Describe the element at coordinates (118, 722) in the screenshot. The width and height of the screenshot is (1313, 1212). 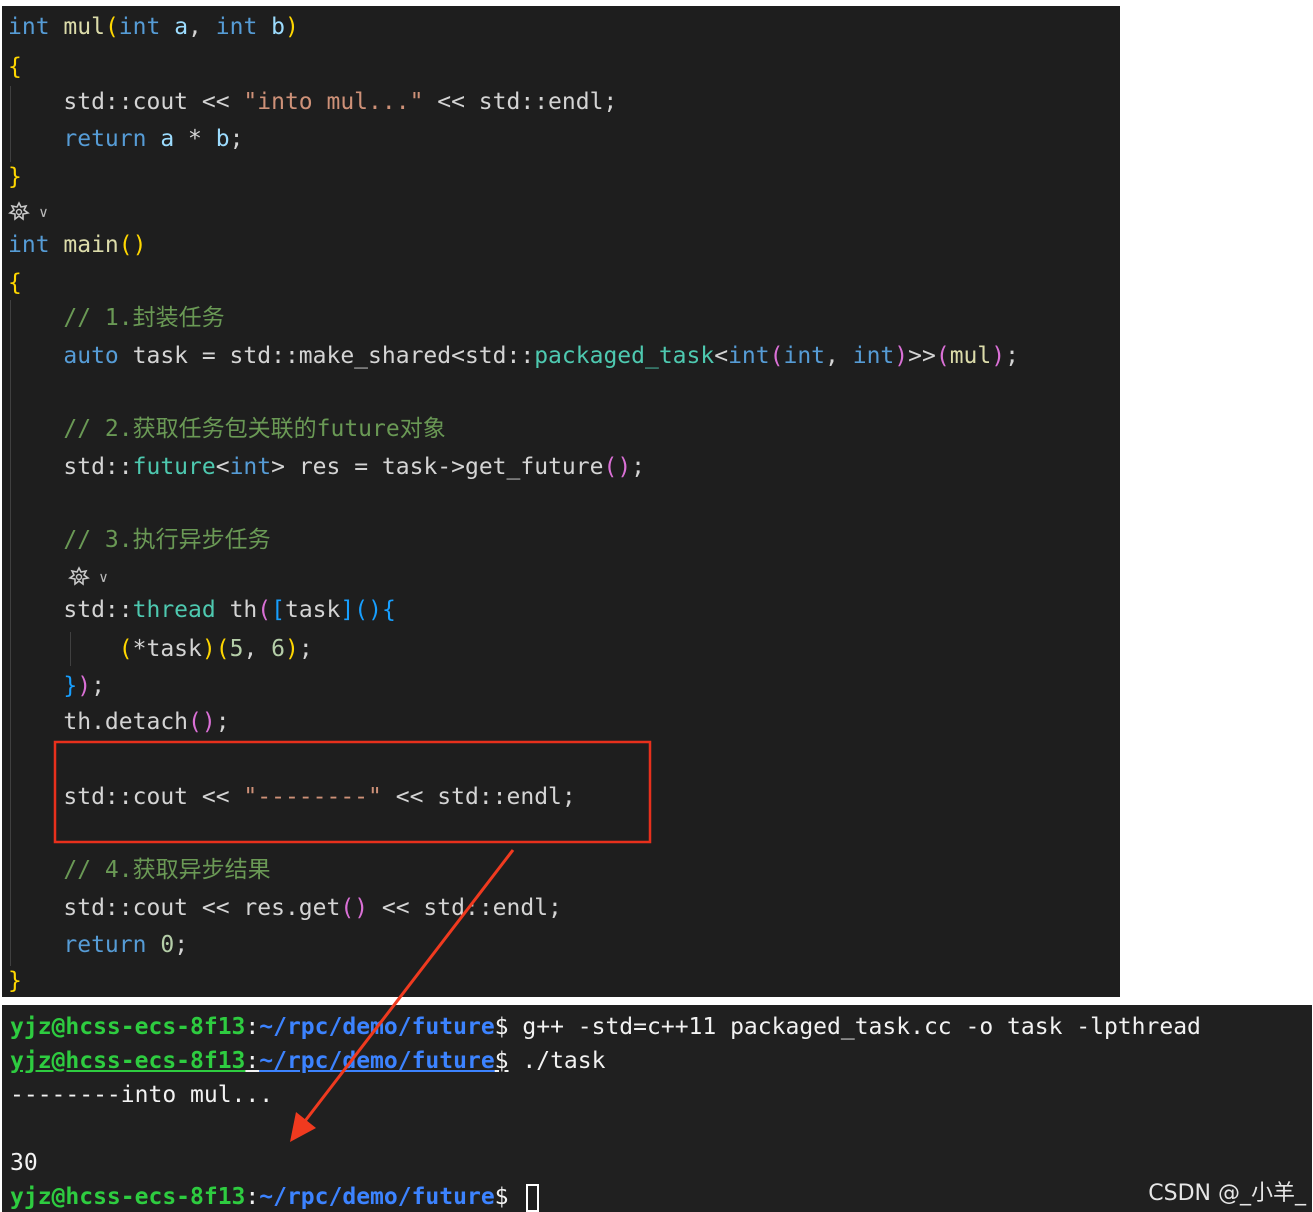
I see `code-line: th.detach();` at that location.